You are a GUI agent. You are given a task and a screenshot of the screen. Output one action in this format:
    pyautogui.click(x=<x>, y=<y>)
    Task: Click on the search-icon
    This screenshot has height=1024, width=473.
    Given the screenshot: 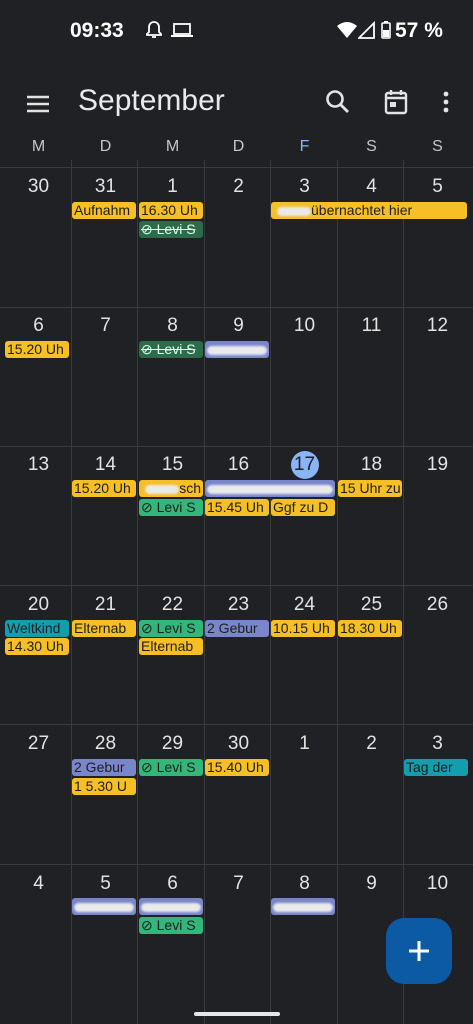 What is the action you would take?
    pyautogui.click(x=338, y=102)
    